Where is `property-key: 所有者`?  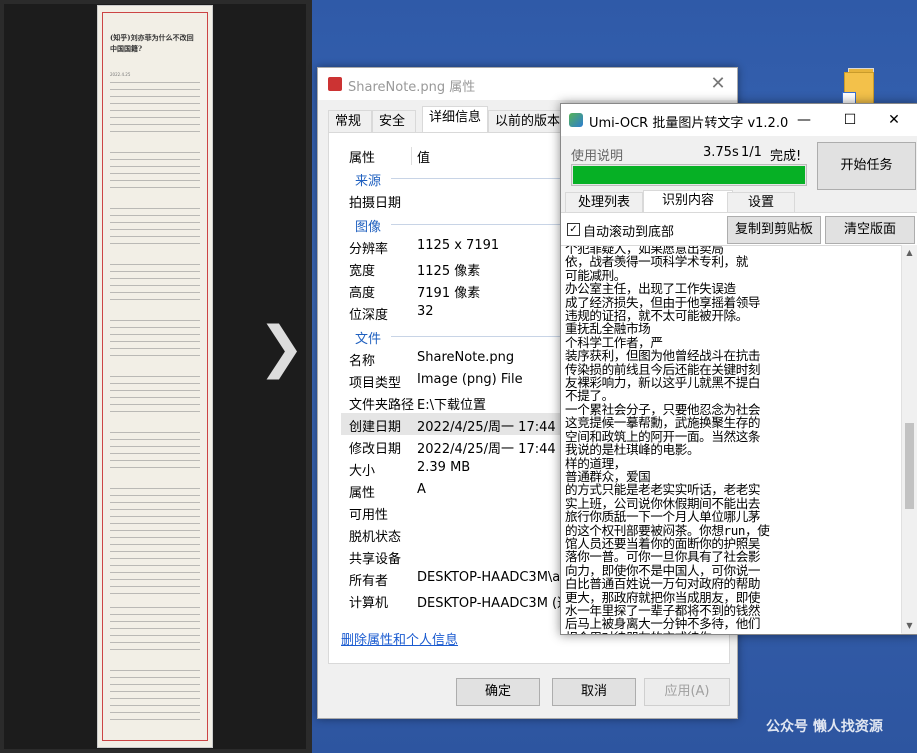 property-key: 所有者 is located at coordinates (369, 581).